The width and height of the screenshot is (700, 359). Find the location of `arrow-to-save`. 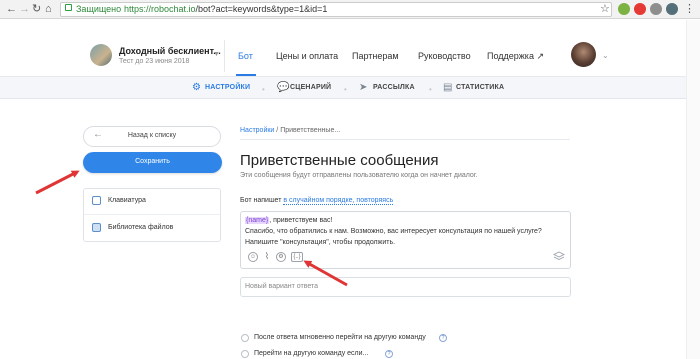

arrow-to-save is located at coordinates (57, 182).